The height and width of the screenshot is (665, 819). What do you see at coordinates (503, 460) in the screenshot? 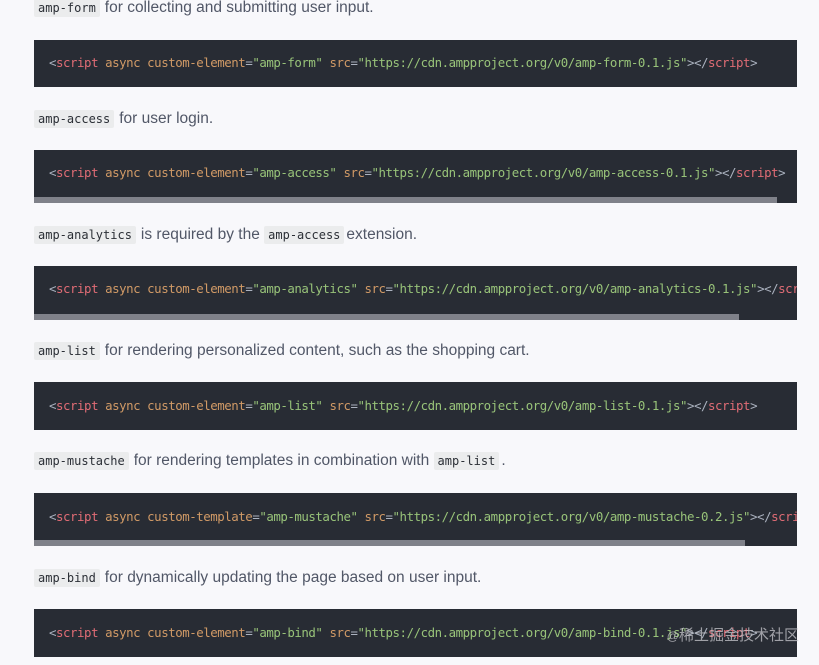
I see `paragraph-text: .` at bounding box center [503, 460].